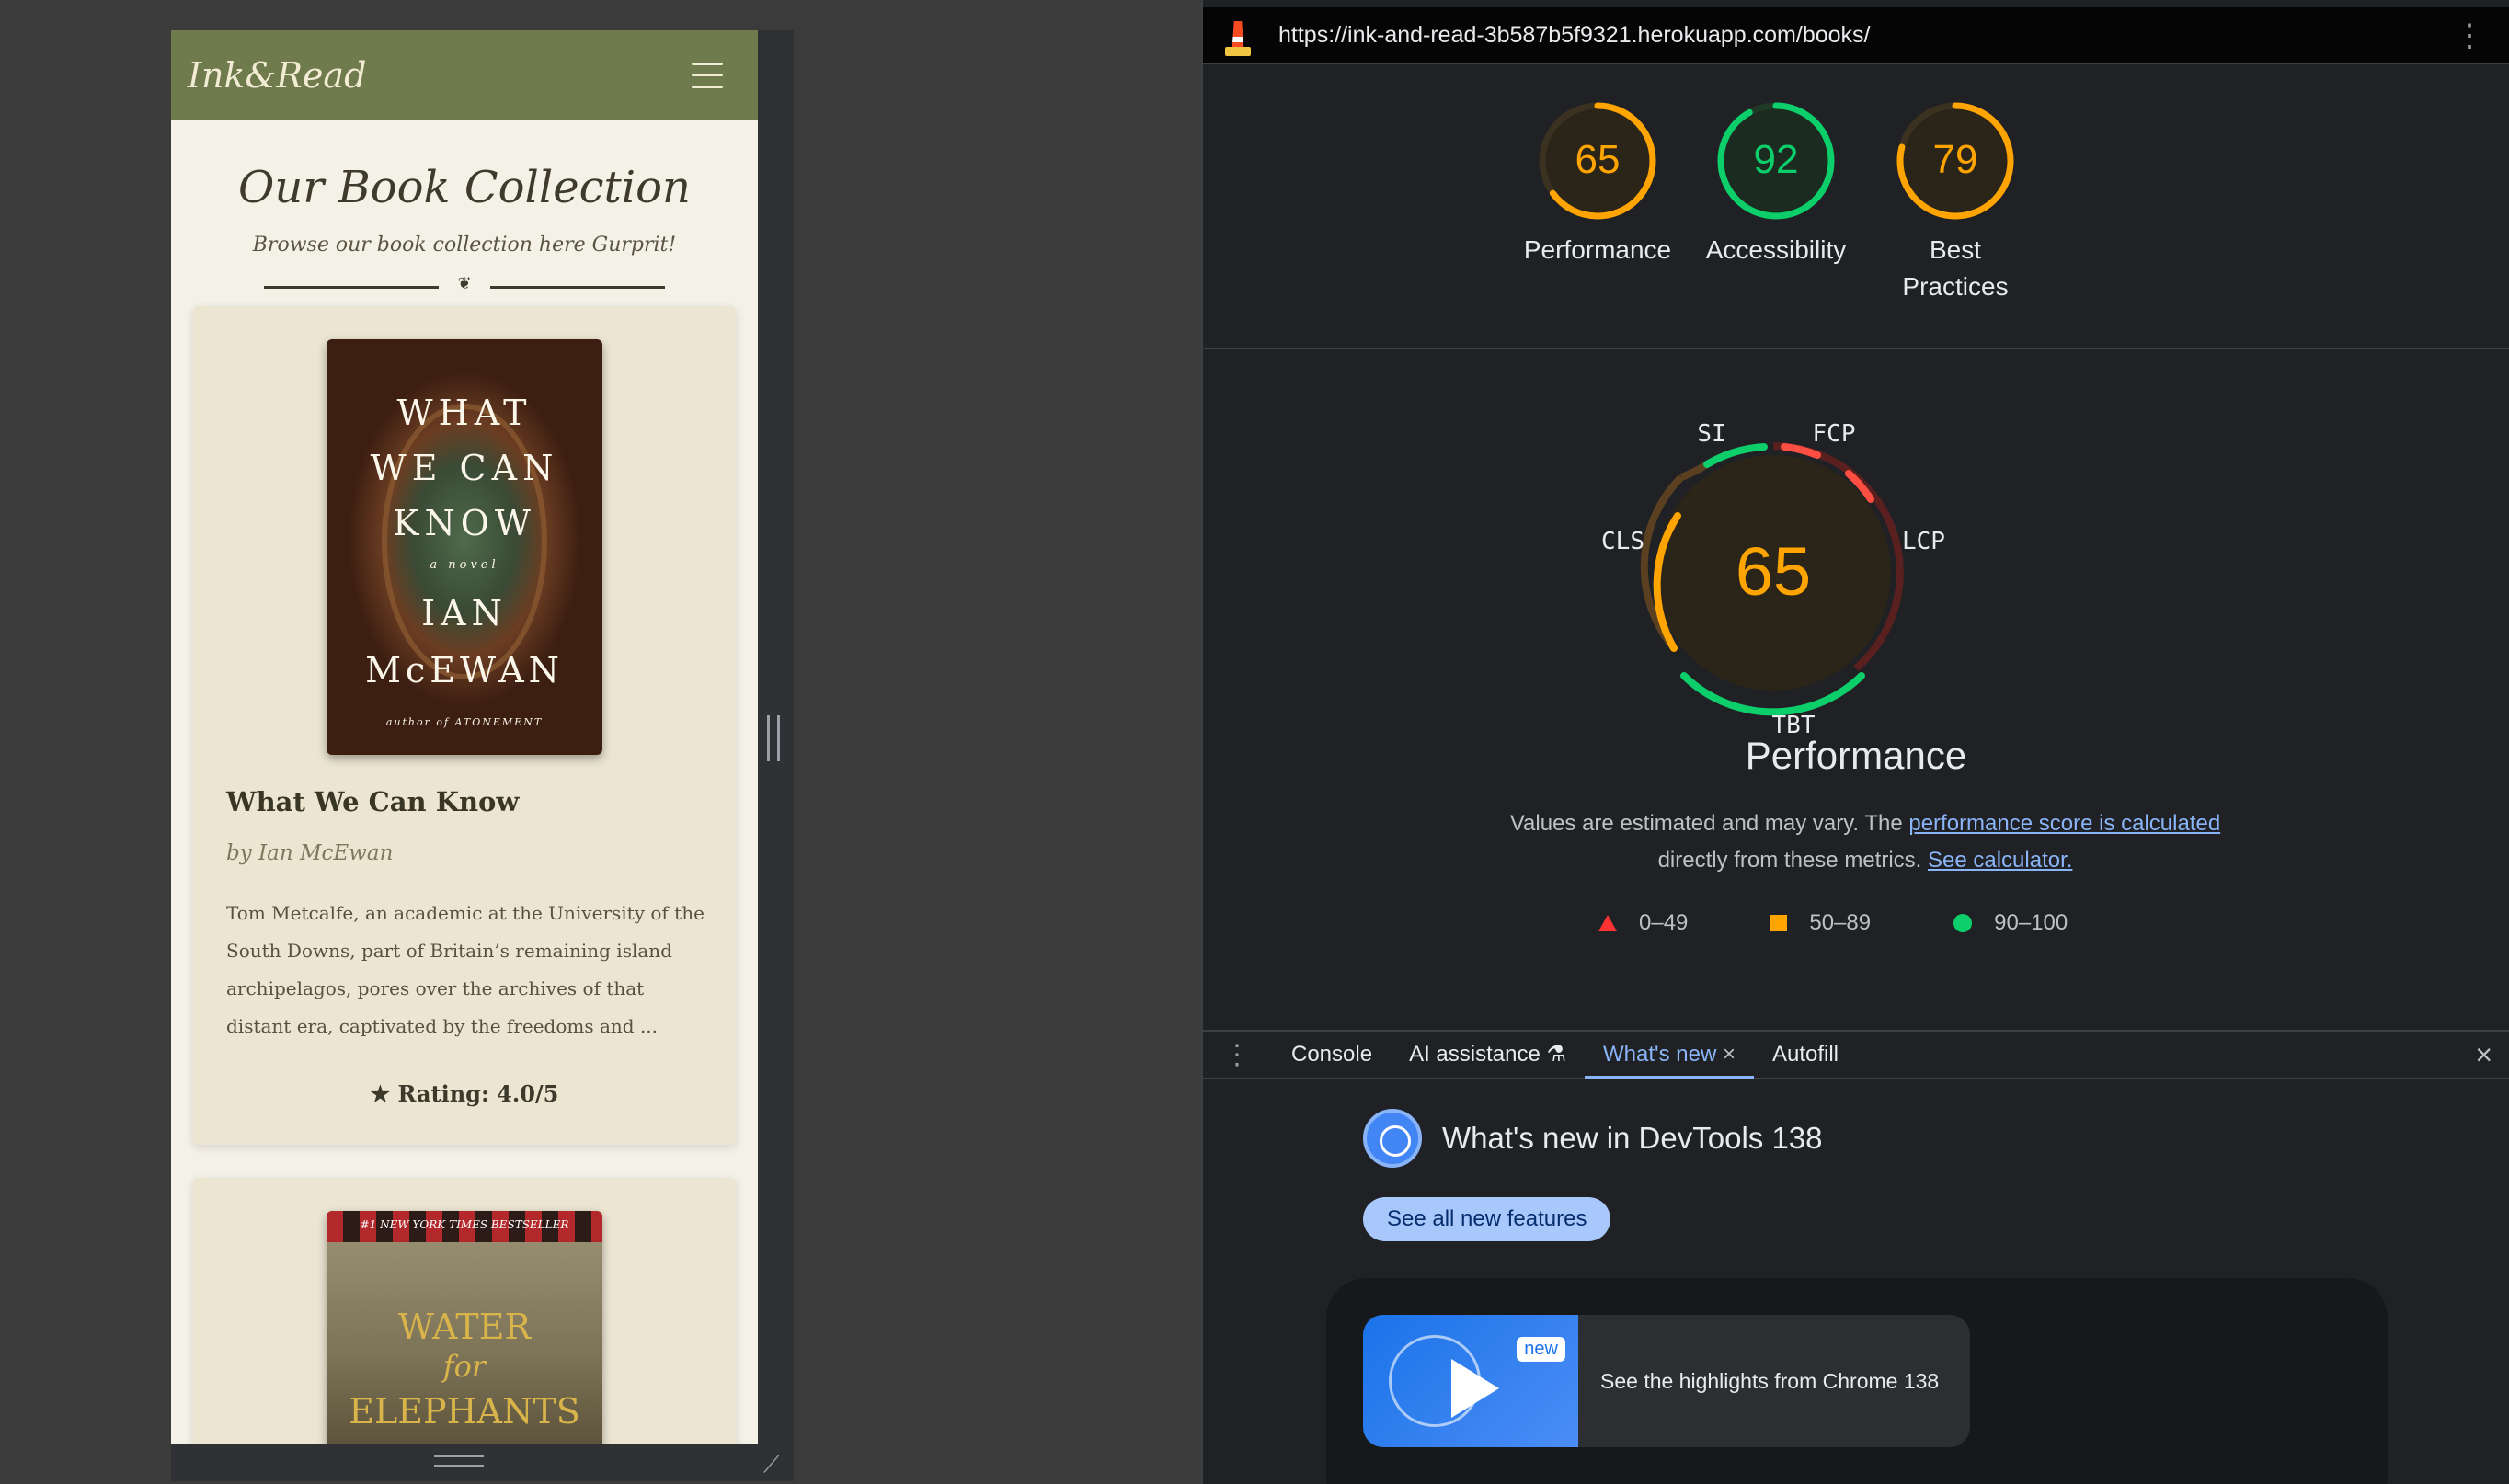  I want to click on legend-pass: 90–100, so click(2031, 922).